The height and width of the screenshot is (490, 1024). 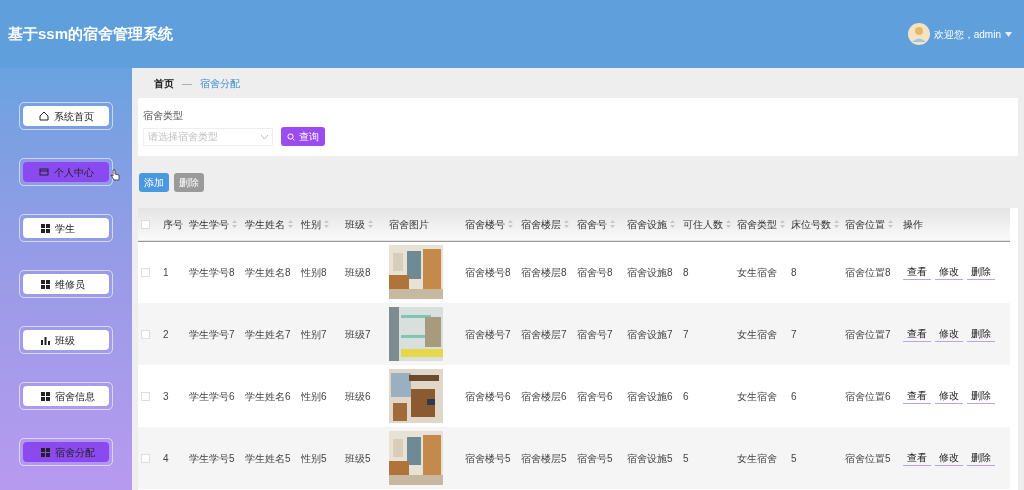 What do you see at coordinates (45, 340) in the screenshot?
I see `bar-chart-icon` at bounding box center [45, 340].